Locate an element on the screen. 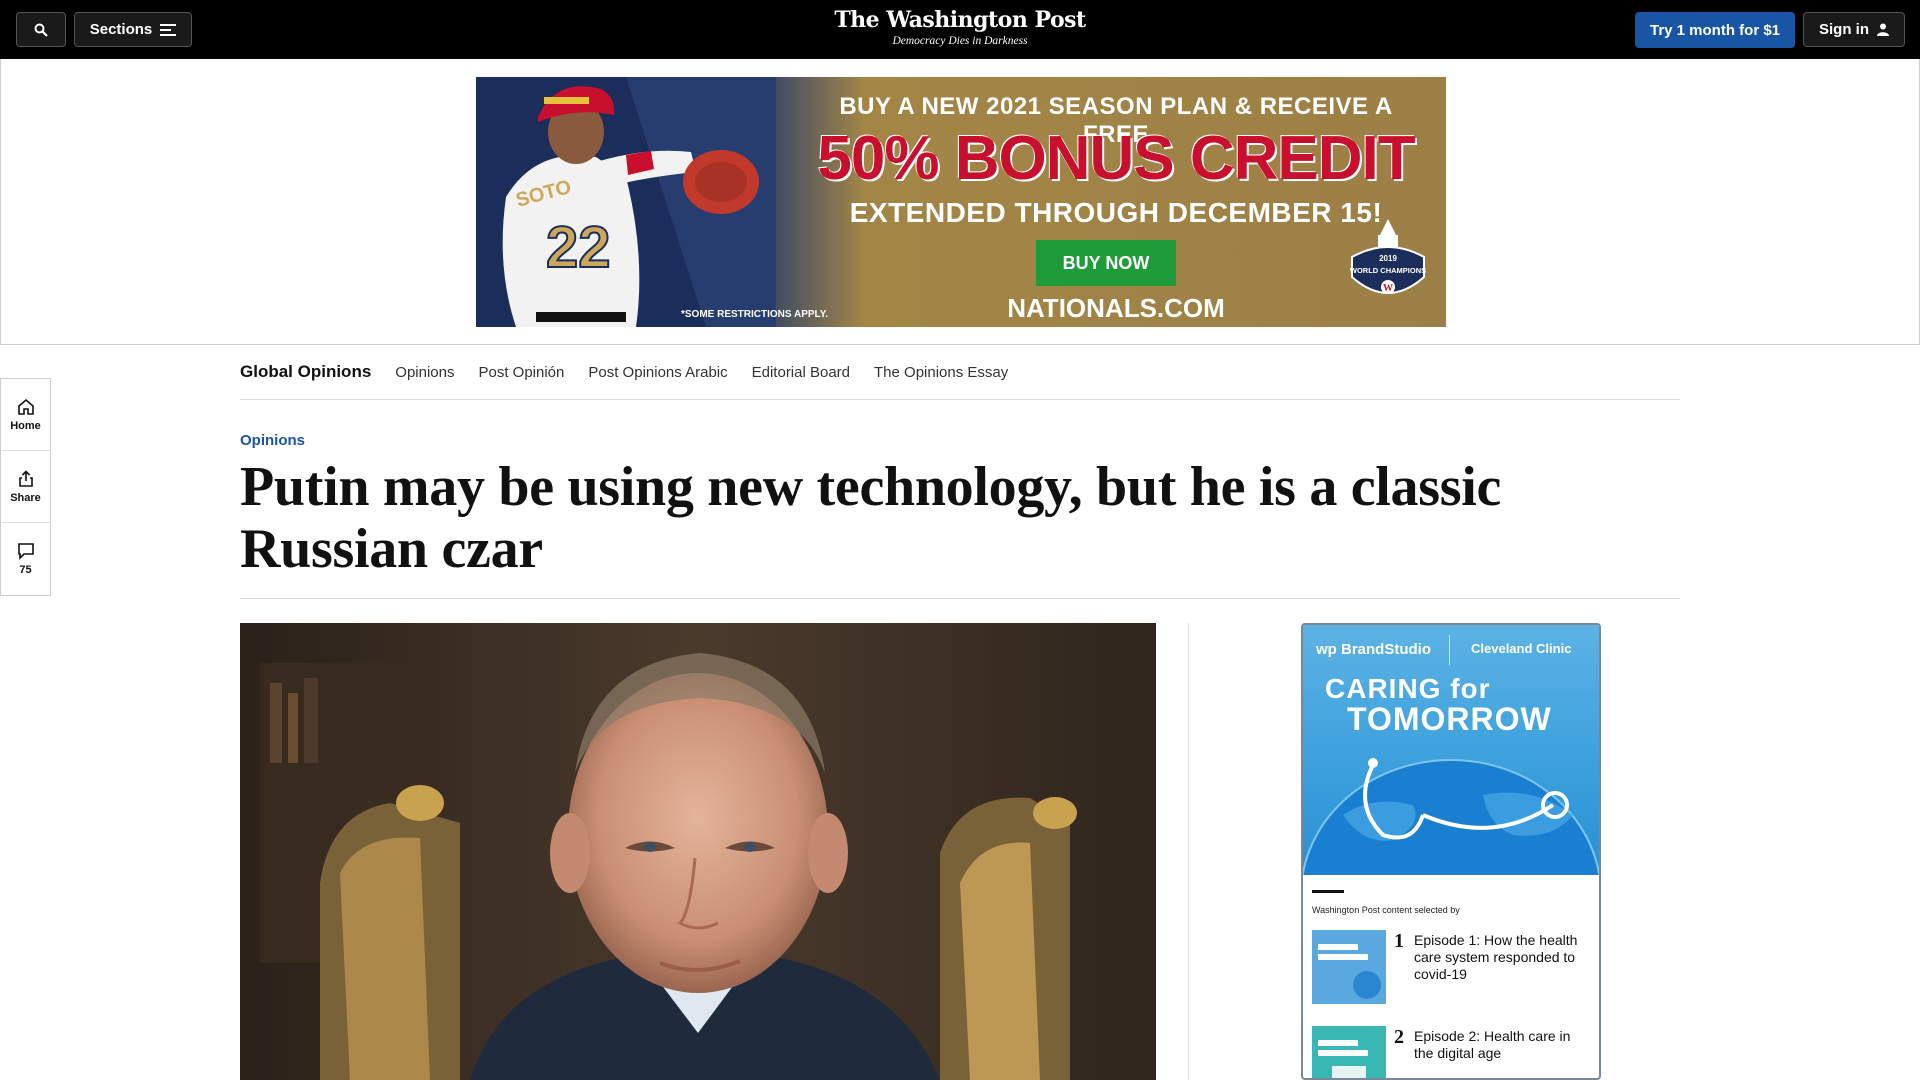 Image resolution: width=1920 pixels, height=1080 pixels. sign-in-label: Sign in is located at coordinates (1844, 29).